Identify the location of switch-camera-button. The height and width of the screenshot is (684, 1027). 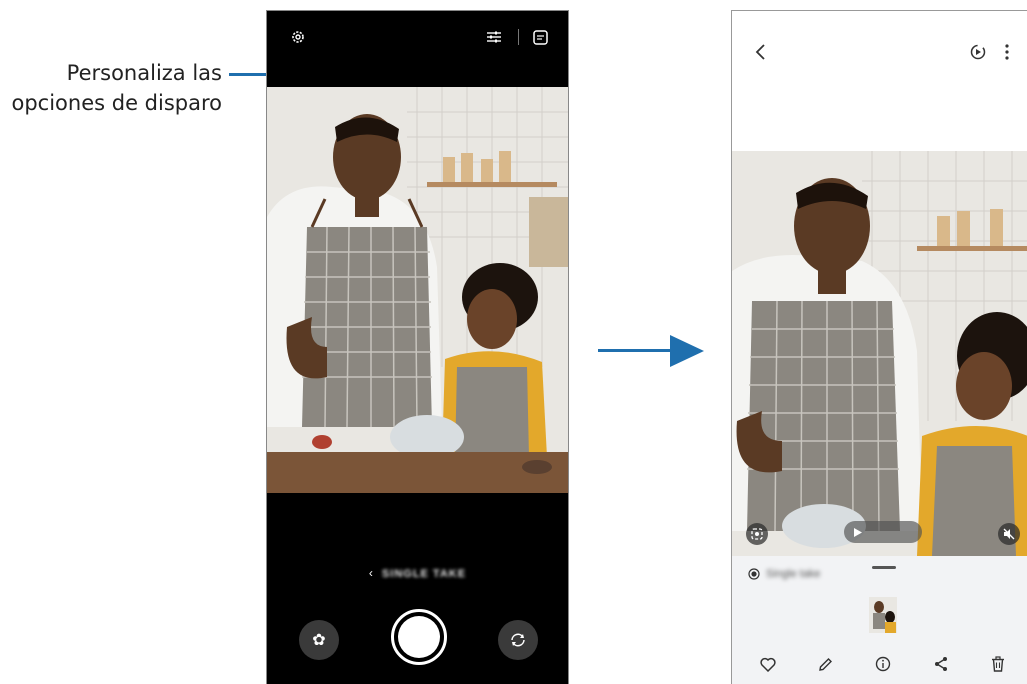
(518, 640).